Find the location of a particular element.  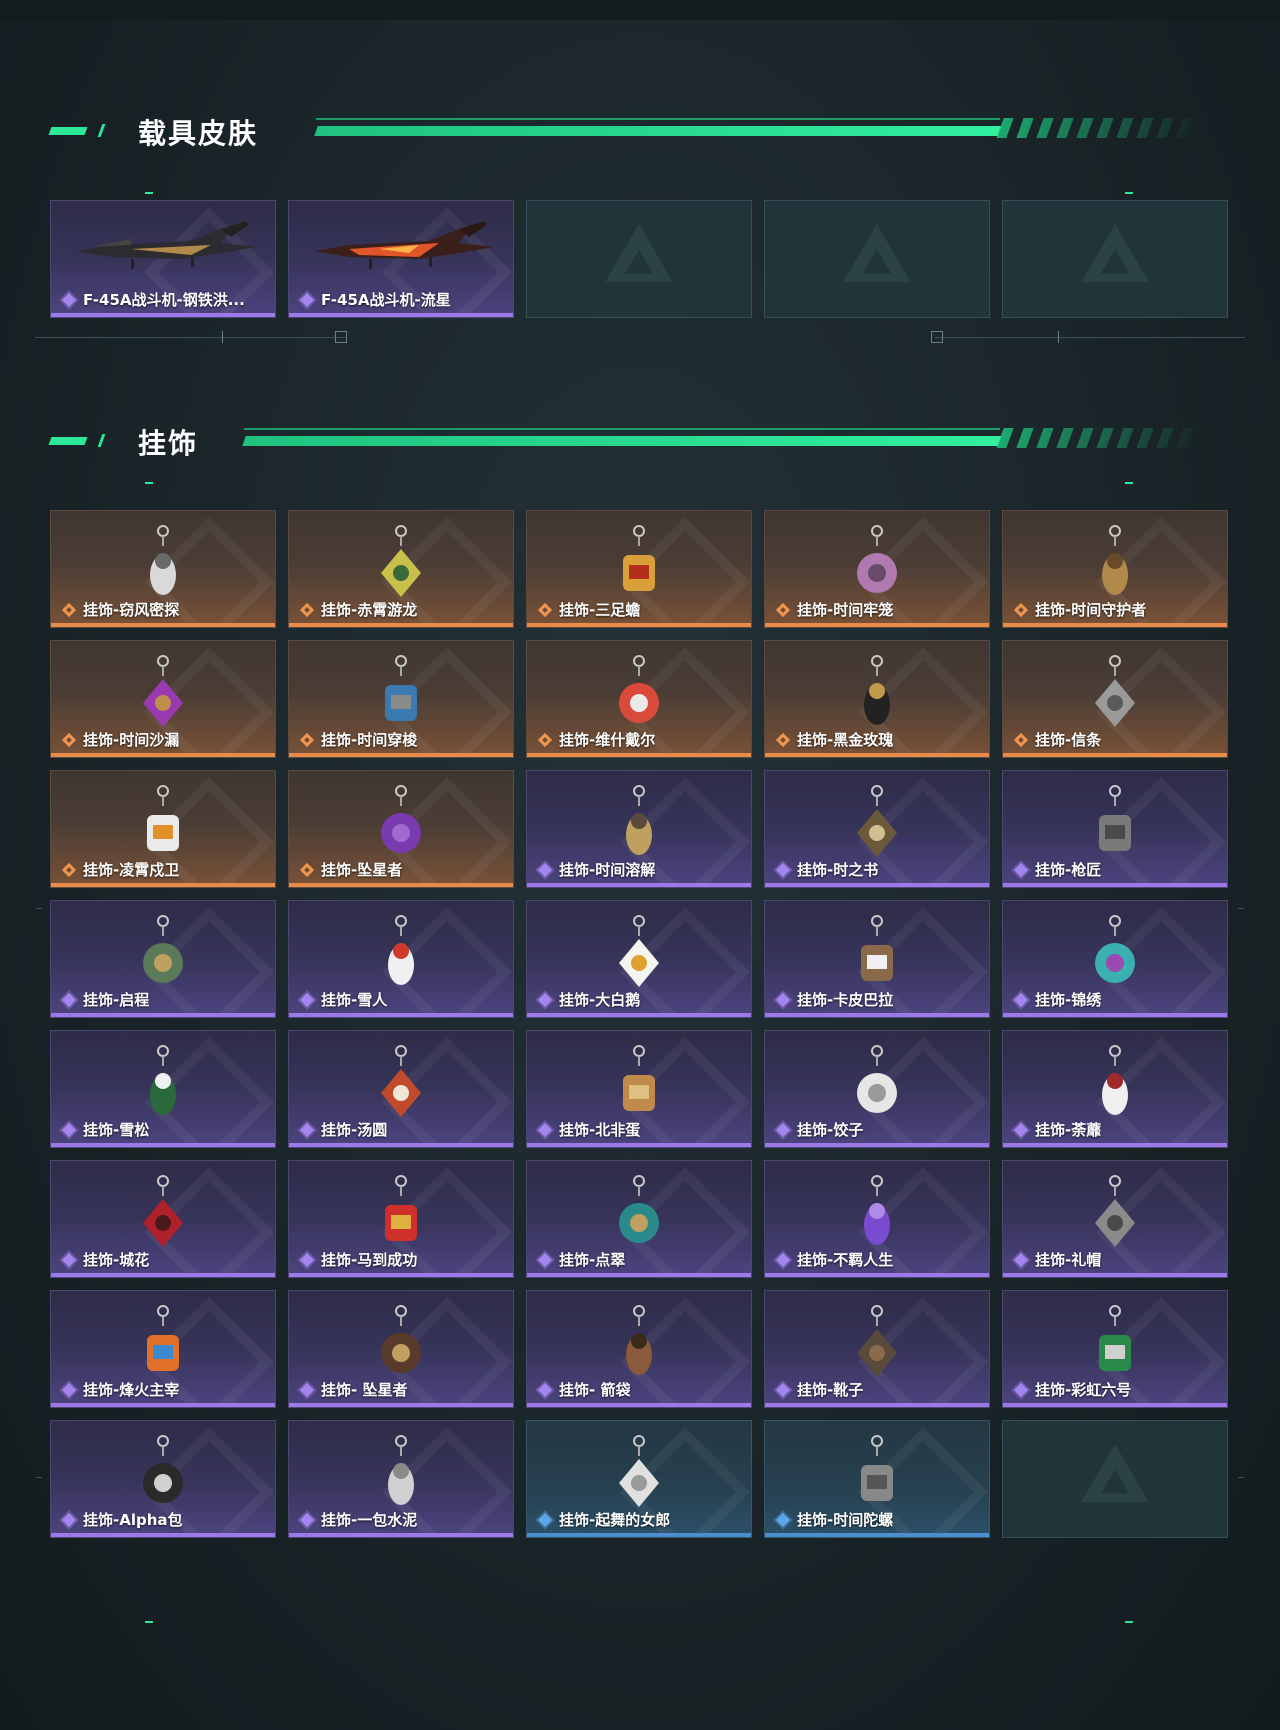

charm-card: 挂饰-时间陀螺 is located at coordinates (877, 1479).